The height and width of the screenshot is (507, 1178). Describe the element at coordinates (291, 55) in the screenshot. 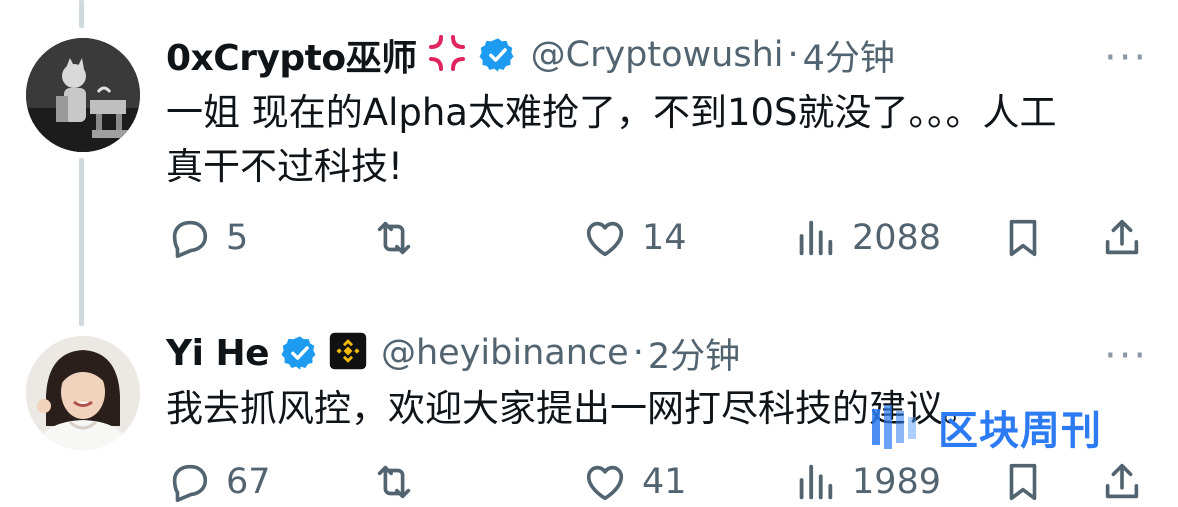

I see `display-name: 0xCrypto巫师` at that location.